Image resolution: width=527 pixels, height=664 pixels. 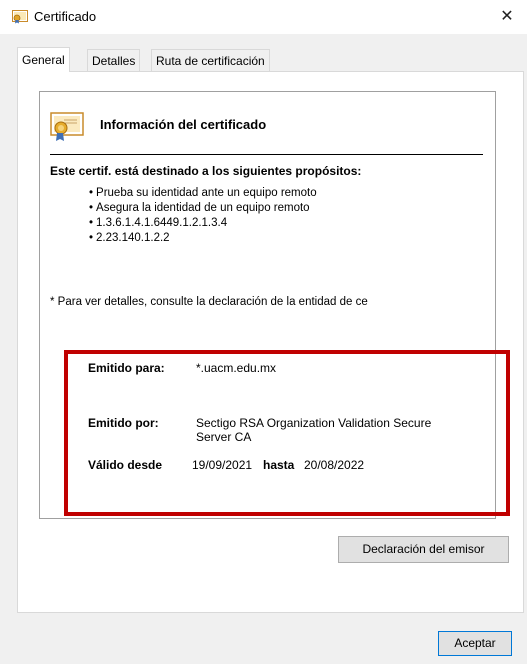 I want to click on tab-ruta-certificacion: Ruta de certificación, so click(x=210, y=60).